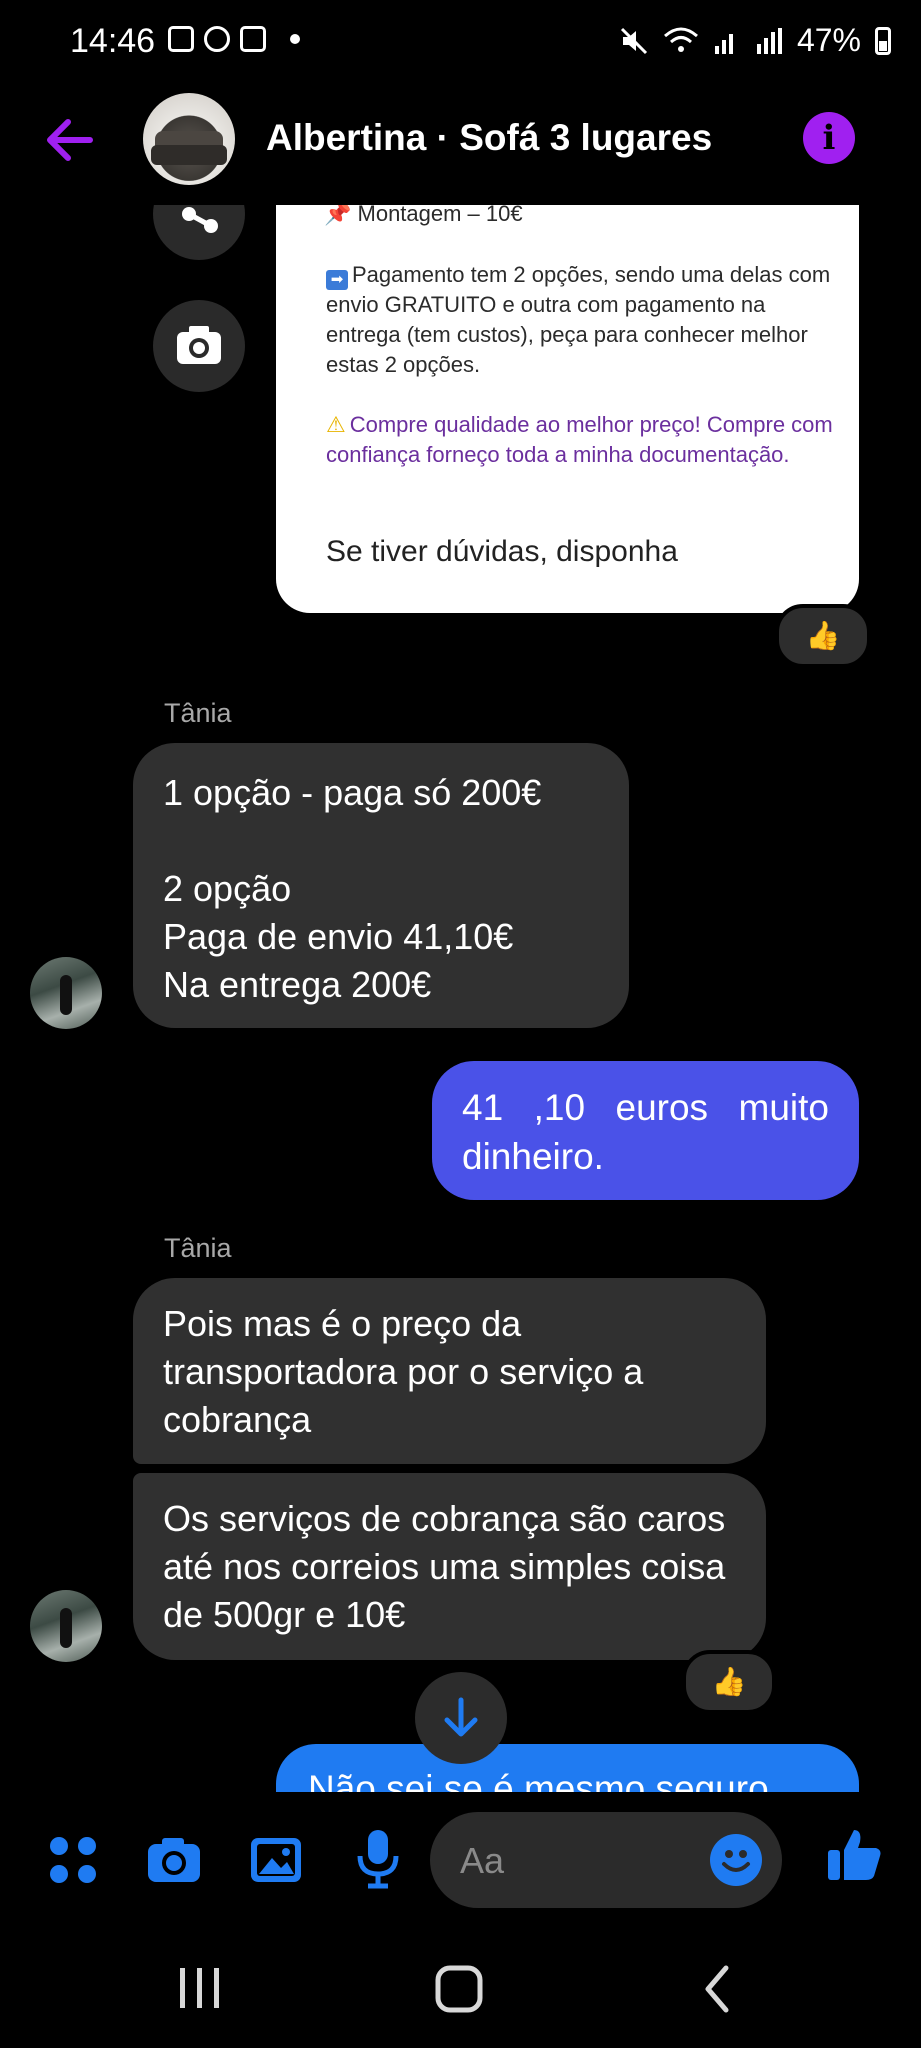 The width and height of the screenshot is (921, 2048). I want to click on more-notifications-dot, so click(295, 39).